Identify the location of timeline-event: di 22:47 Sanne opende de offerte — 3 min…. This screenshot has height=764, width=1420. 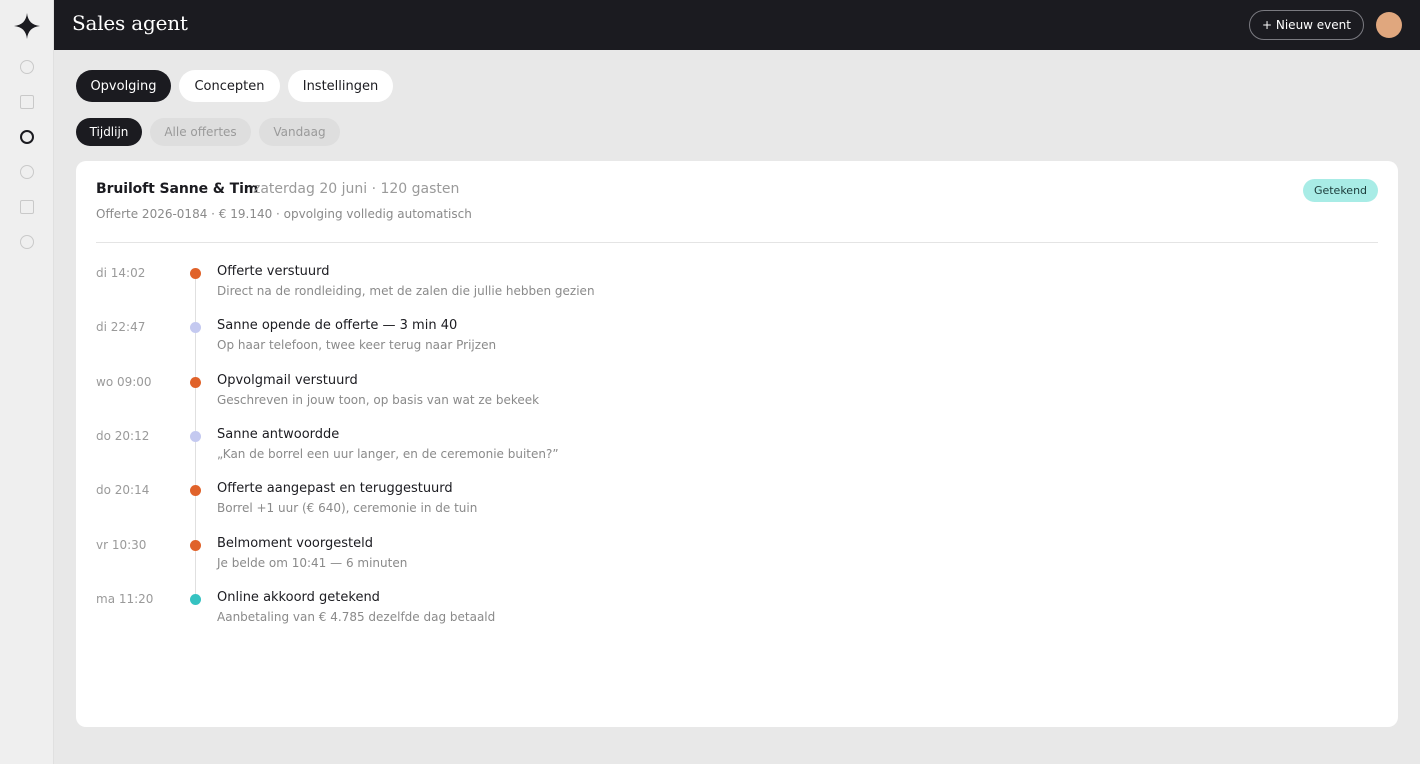
(737, 337).